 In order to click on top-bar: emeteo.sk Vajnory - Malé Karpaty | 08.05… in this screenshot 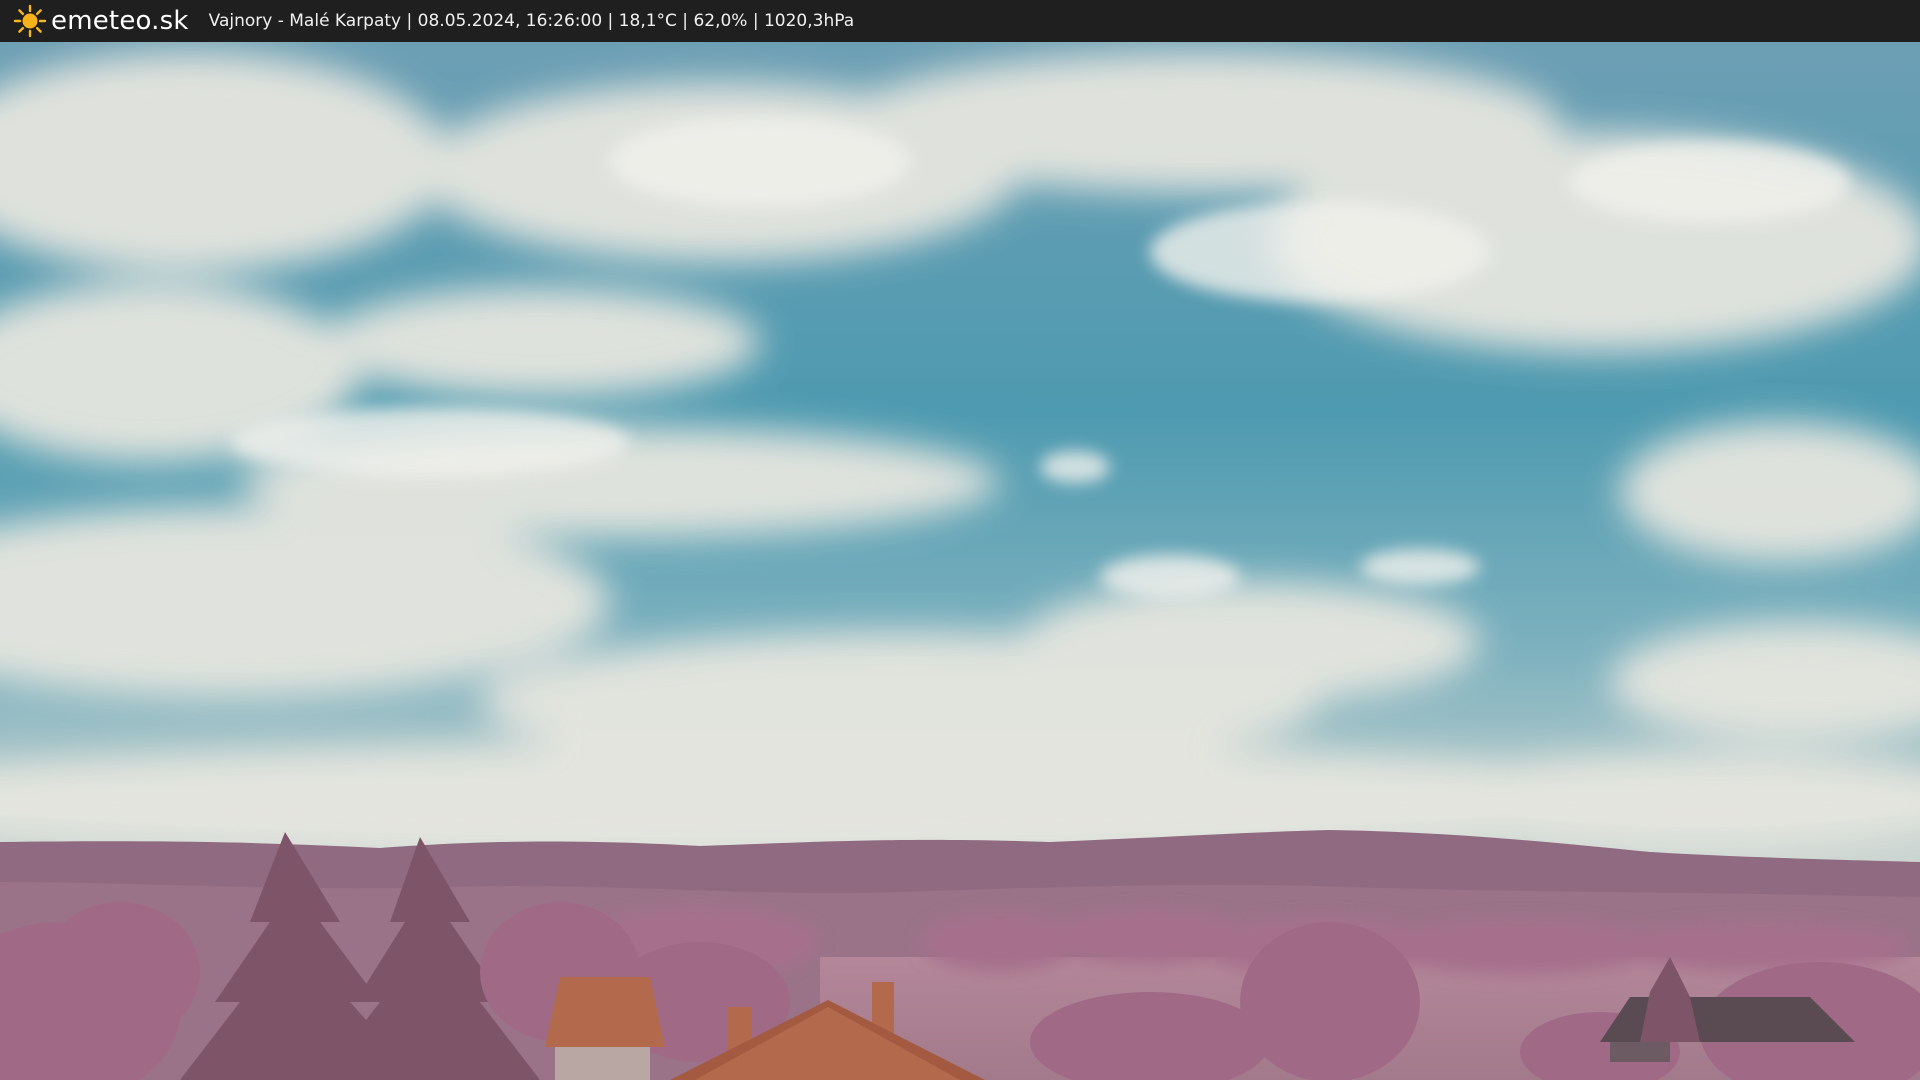, I will do `click(960, 21)`.